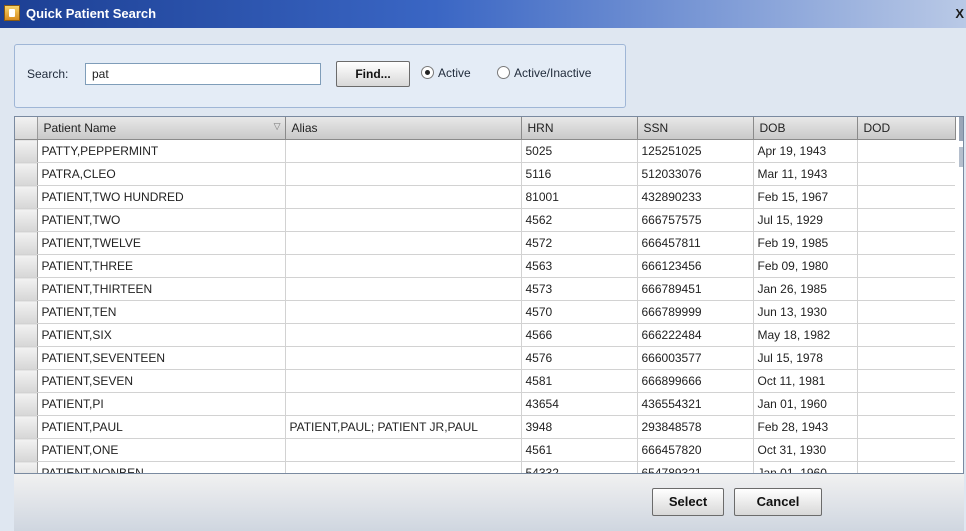 The height and width of the screenshot is (531, 966). Describe the element at coordinates (203, 74) in the screenshot. I see `search-input: pat` at that location.